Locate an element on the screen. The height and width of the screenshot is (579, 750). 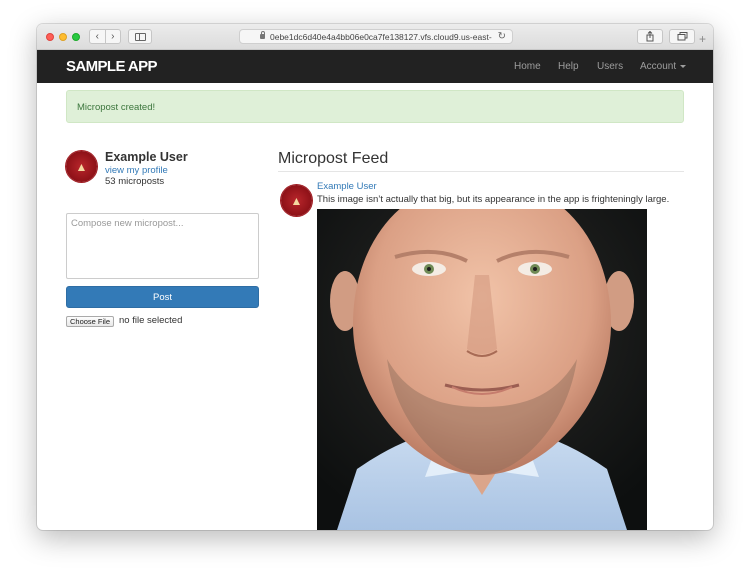
caret-down-icon is located at coordinates (683, 66).